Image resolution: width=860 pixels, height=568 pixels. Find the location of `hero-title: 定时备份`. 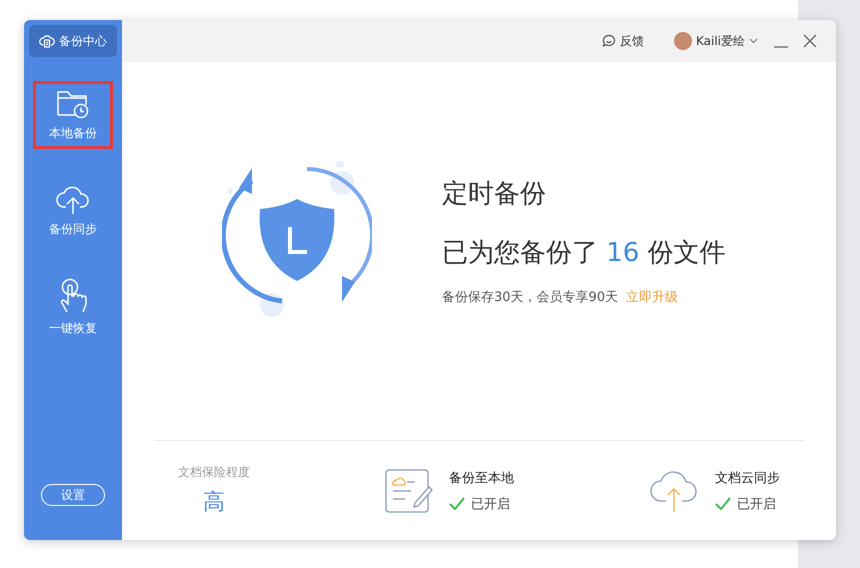

hero-title: 定时备份 is located at coordinates (494, 194).